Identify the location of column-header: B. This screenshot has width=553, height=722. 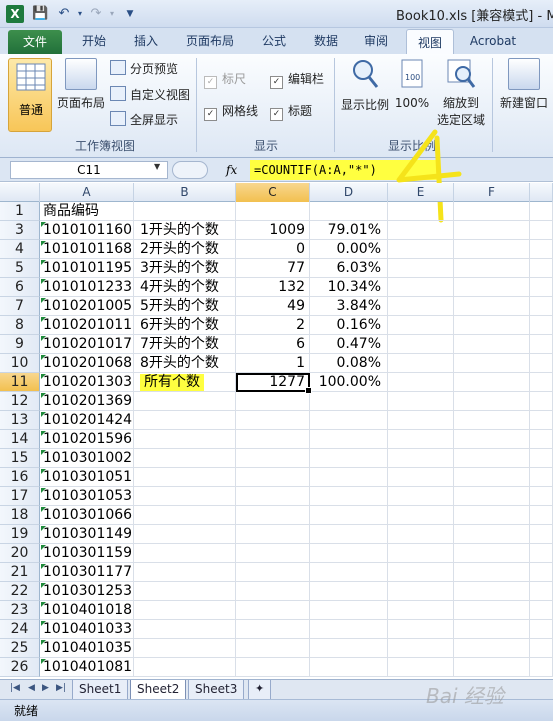
(185, 192).